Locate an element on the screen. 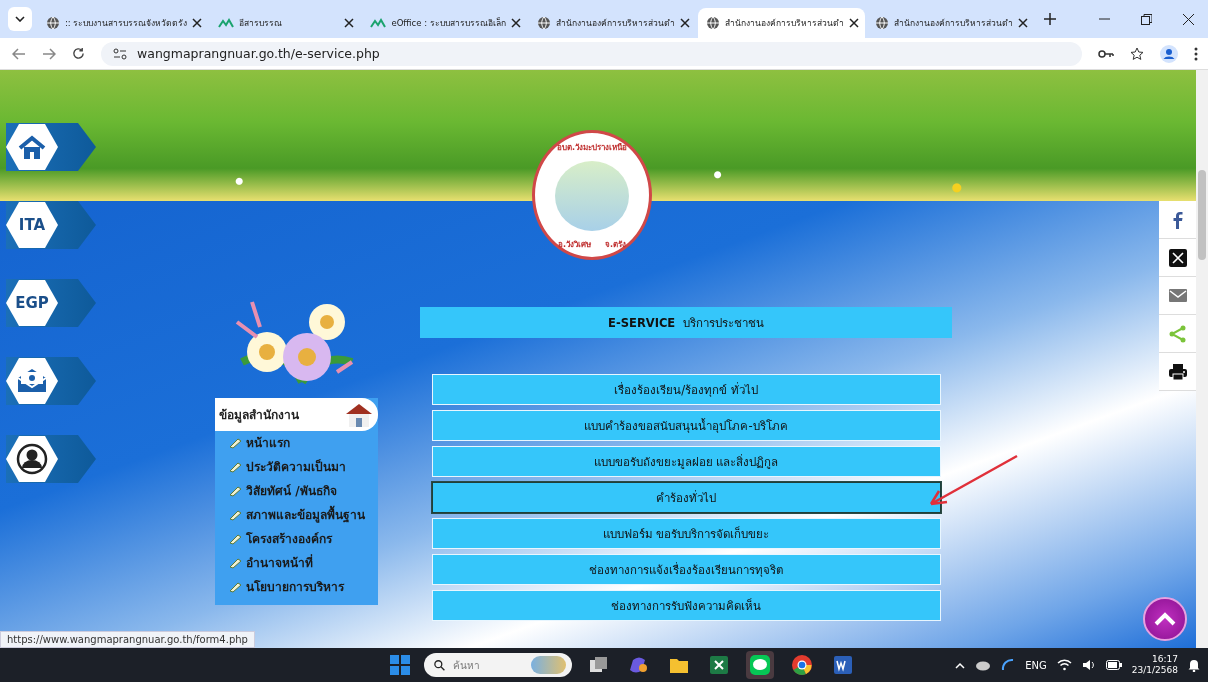 This screenshot has width=1208, height=682. menu-link: ประวัติความเป็นมา is located at coordinates (296, 467).